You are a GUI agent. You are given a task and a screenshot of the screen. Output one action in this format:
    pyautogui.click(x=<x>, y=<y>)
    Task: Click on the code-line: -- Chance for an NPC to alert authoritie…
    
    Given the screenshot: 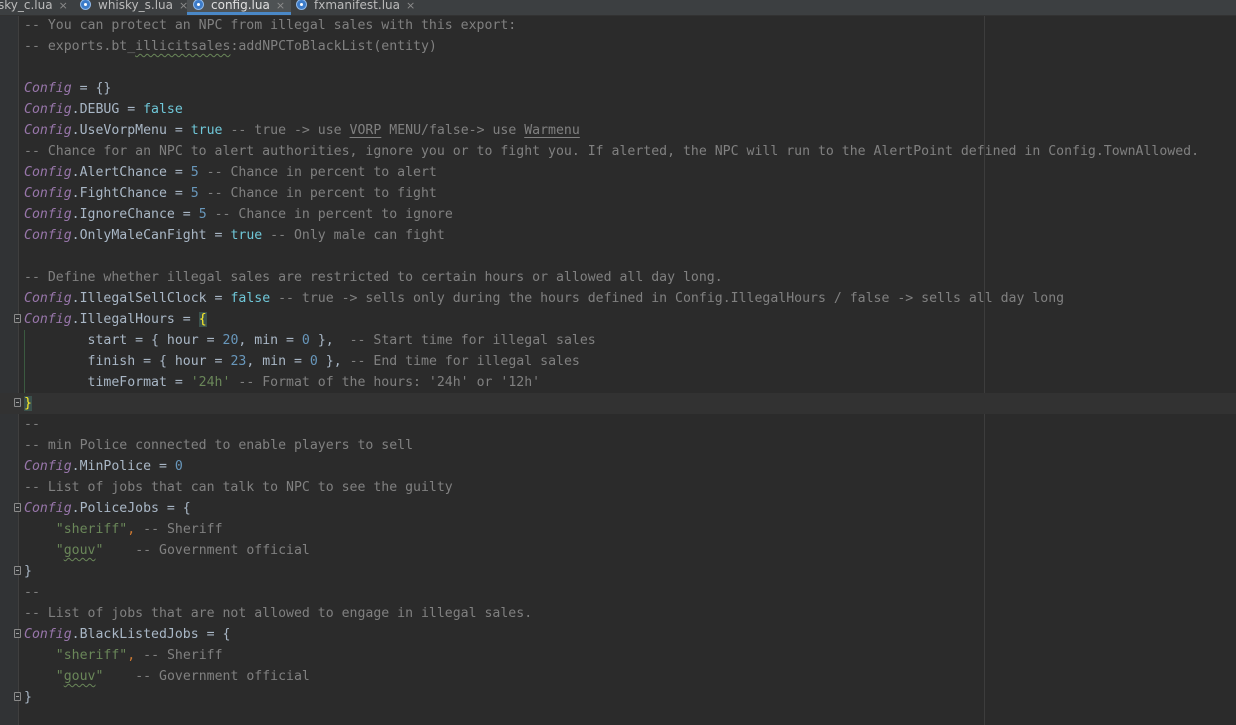 What is the action you would take?
    pyautogui.click(x=618, y=151)
    